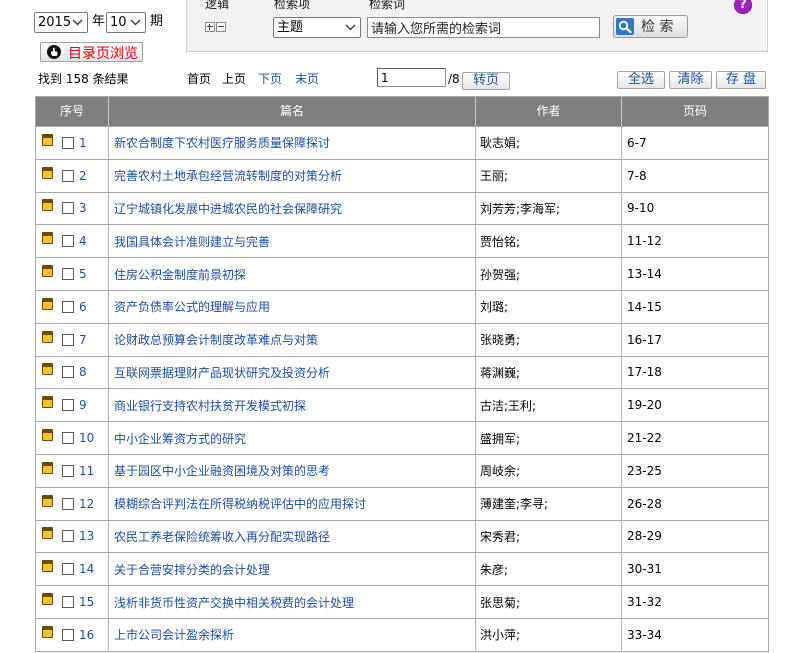 Image resolution: width=792 pixels, height=653 pixels. Describe the element at coordinates (199, 79) in the screenshot. I see `first-page-link: 首页` at that location.